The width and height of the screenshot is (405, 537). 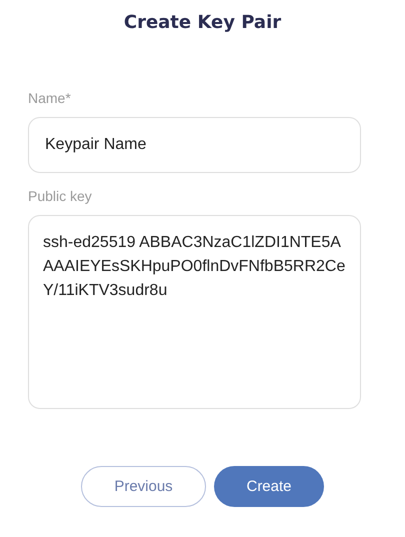 I want to click on previous-button: Previous, so click(x=143, y=486).